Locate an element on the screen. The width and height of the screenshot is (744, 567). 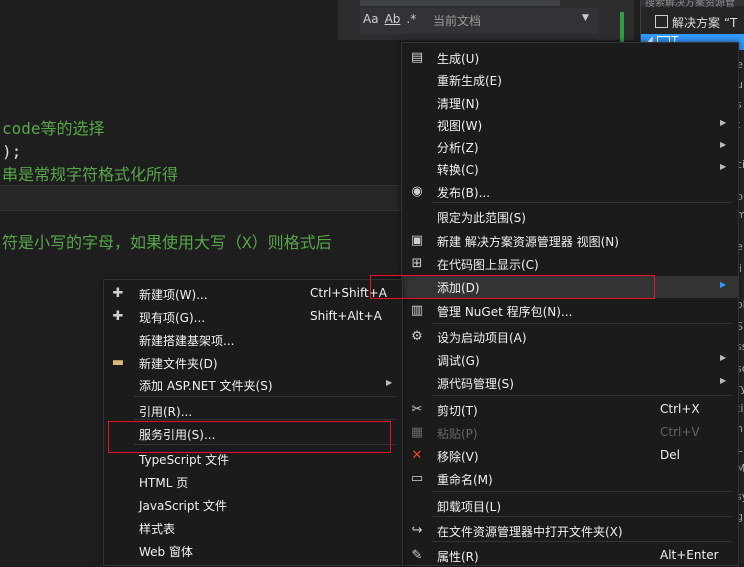
tree-item-solution: 解决方案 “T is located at coordinates (696, 22).